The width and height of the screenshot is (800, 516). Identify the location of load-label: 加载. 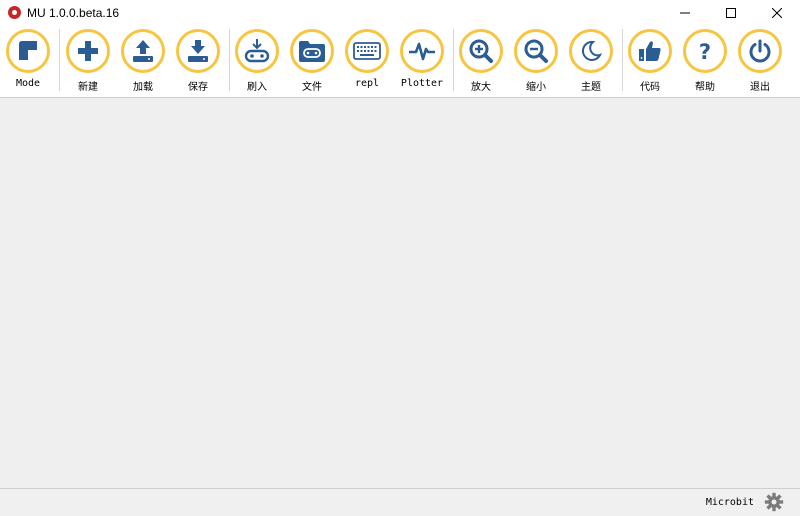
(143, 87).